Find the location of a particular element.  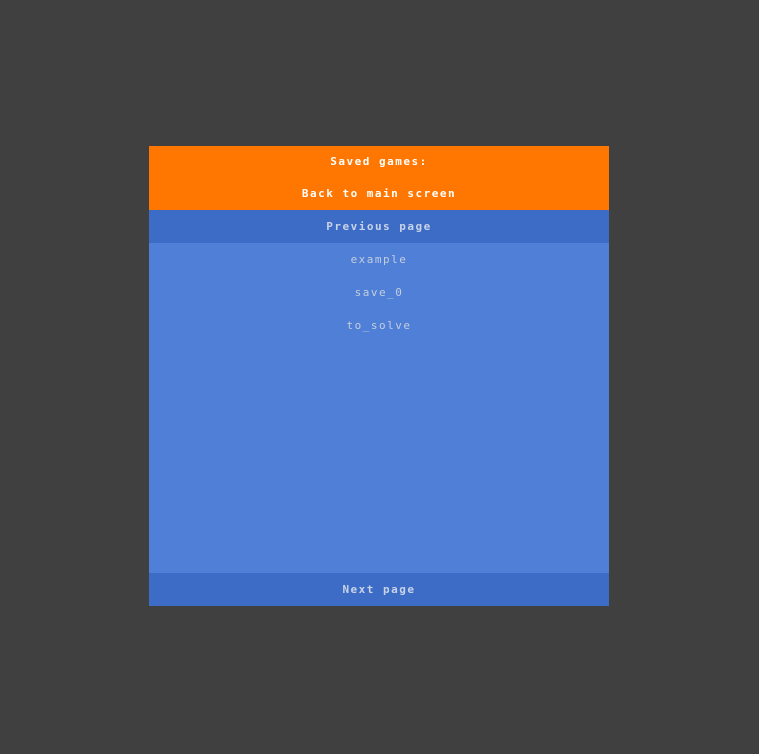

next-page-button: Next page is located at coordinates (379, 589).